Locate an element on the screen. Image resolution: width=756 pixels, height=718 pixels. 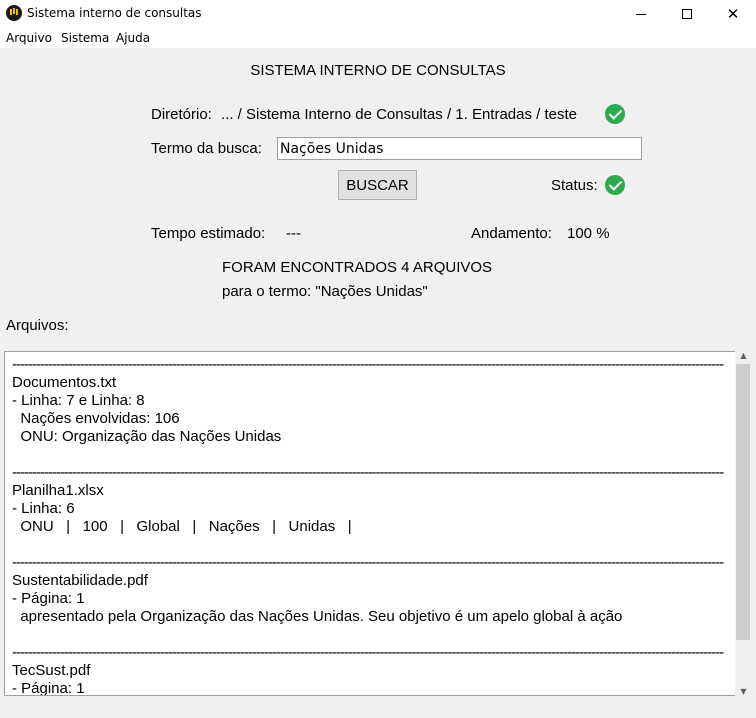
result-line: - Linha: 7 e Linha: 8 is located at coordinates (78, 400).